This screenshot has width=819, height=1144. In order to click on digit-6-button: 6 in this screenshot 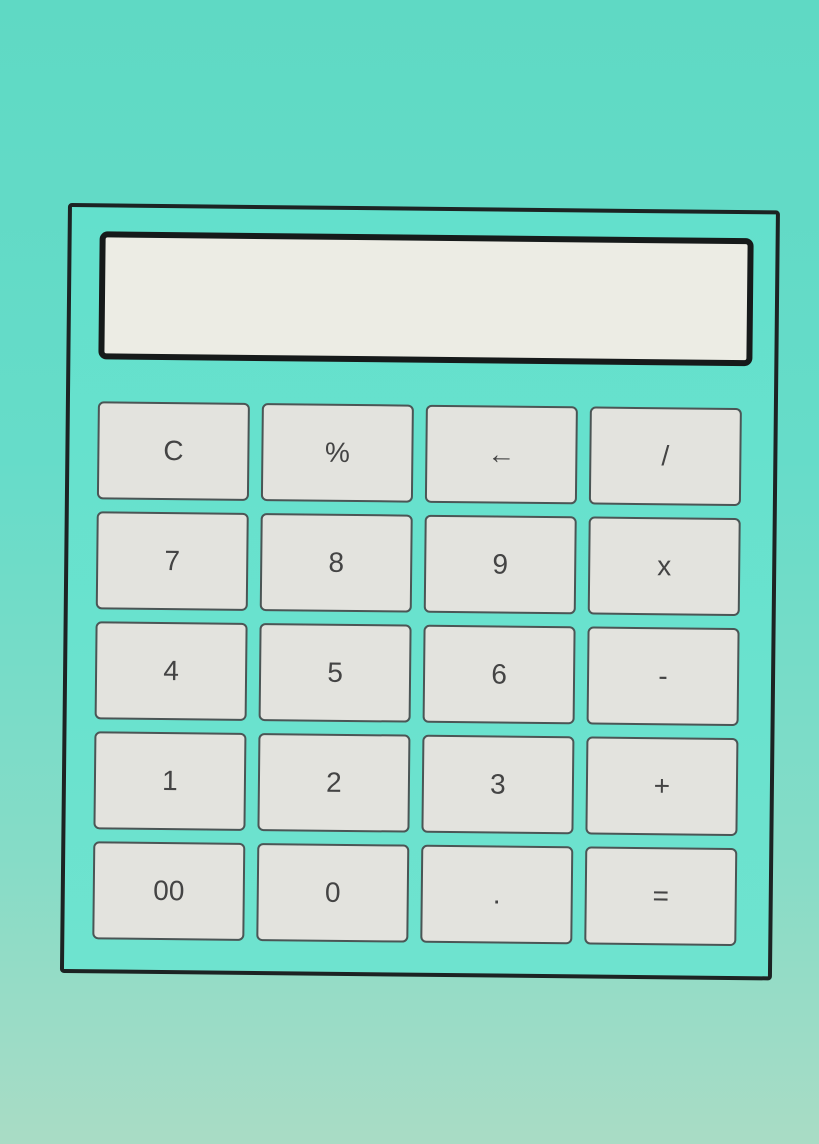, I will do `click(499, 674)`.